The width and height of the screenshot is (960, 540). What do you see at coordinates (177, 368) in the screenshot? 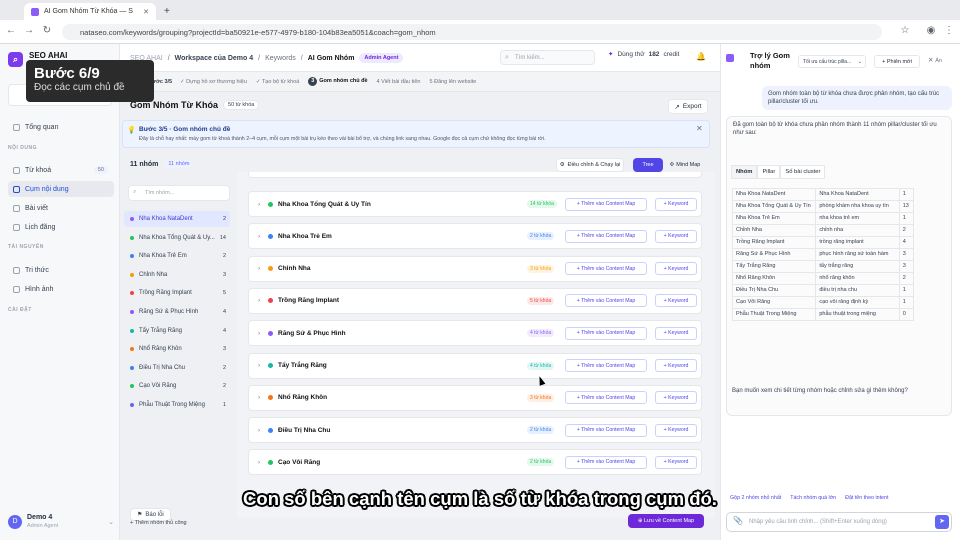
I see `group-list-item: Điều Trị Nha Chu 2` at bounding box center [177, 368].